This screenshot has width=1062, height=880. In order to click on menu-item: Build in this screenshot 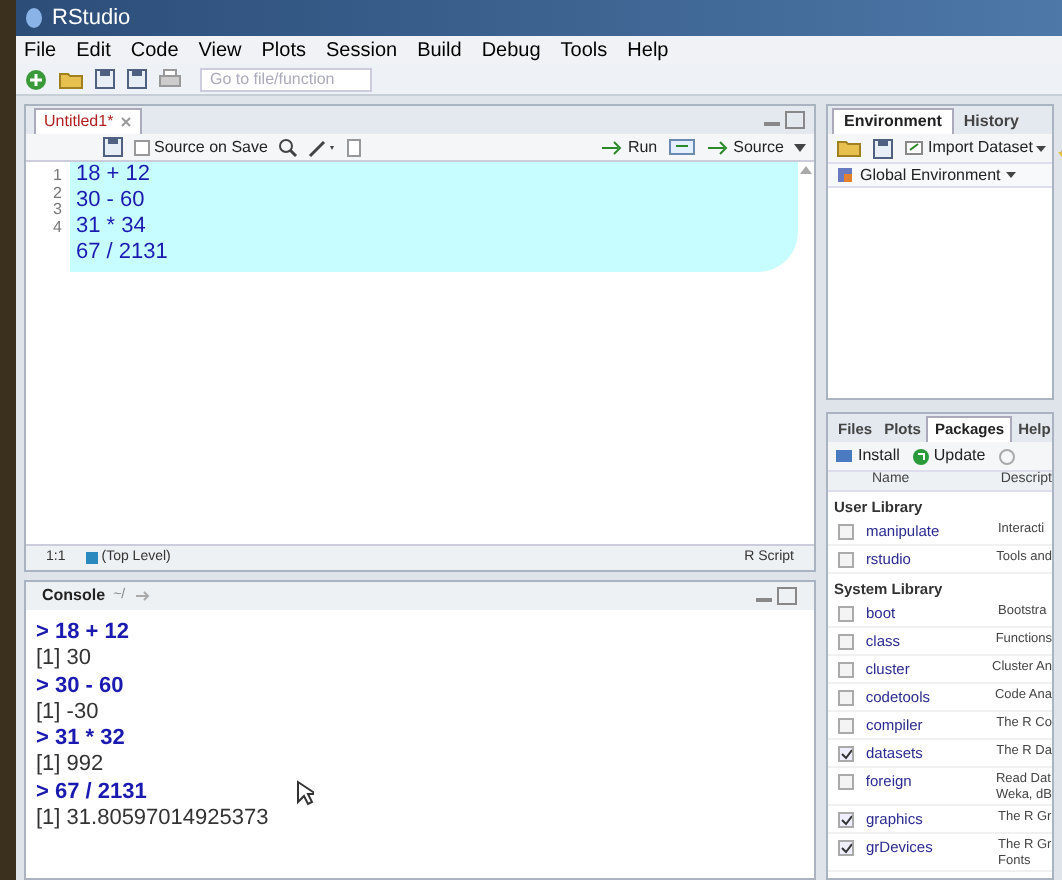, I will do `click(439, 50)`.